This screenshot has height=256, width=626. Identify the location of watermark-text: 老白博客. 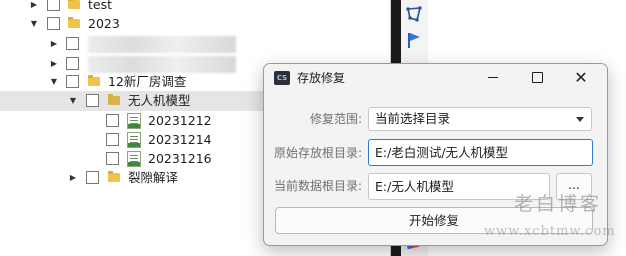
(558, 204).